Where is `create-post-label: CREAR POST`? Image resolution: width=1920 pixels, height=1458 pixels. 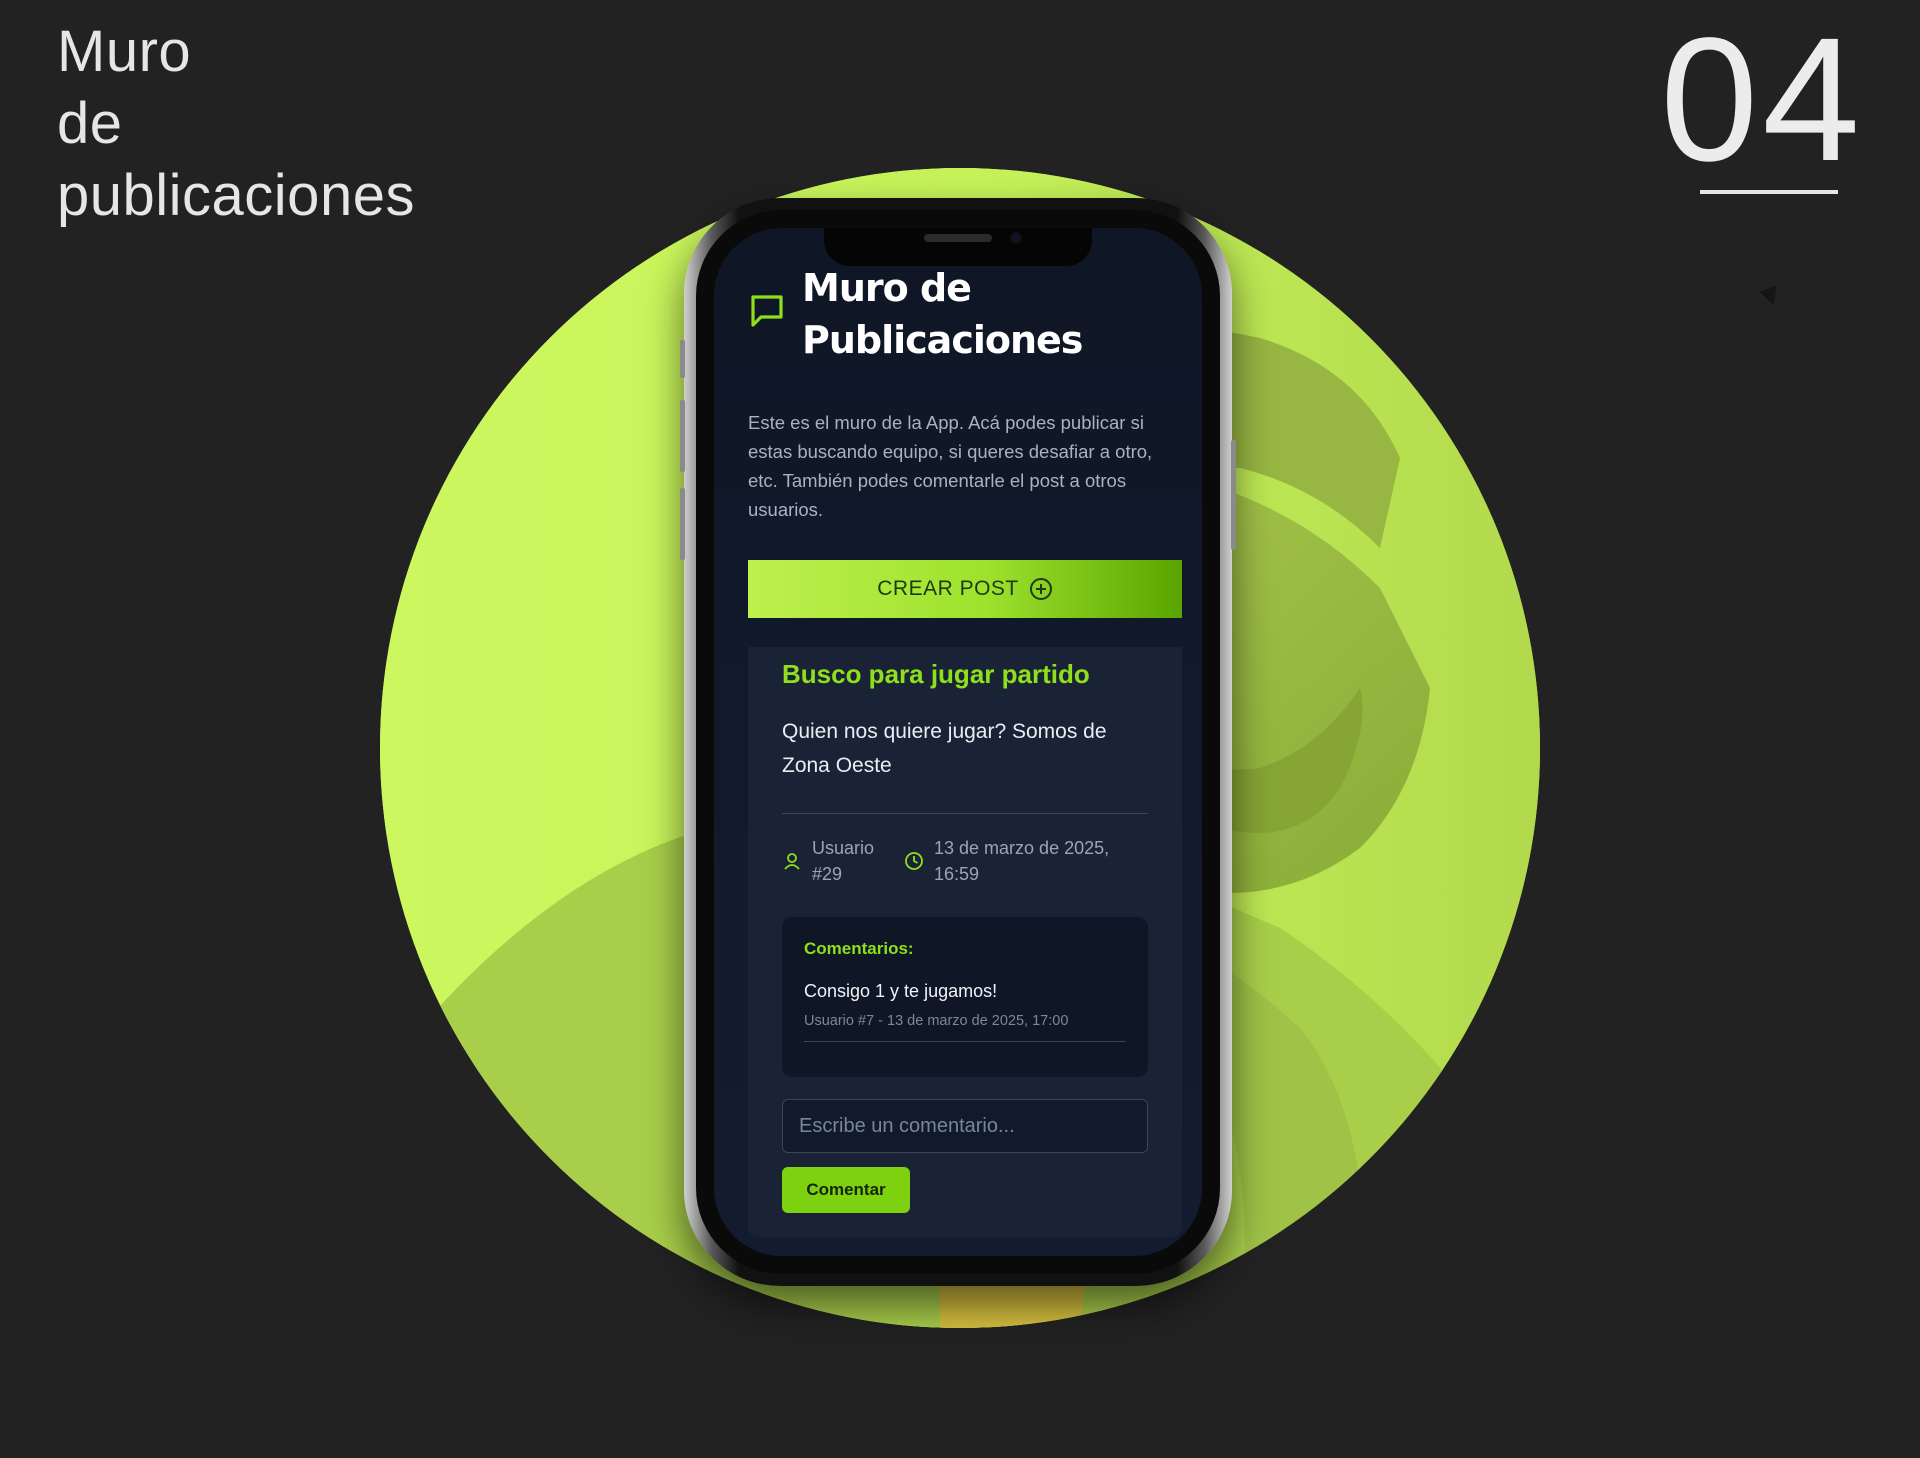 create-post-label: CREAR POST is located at coordinates (948, 588).